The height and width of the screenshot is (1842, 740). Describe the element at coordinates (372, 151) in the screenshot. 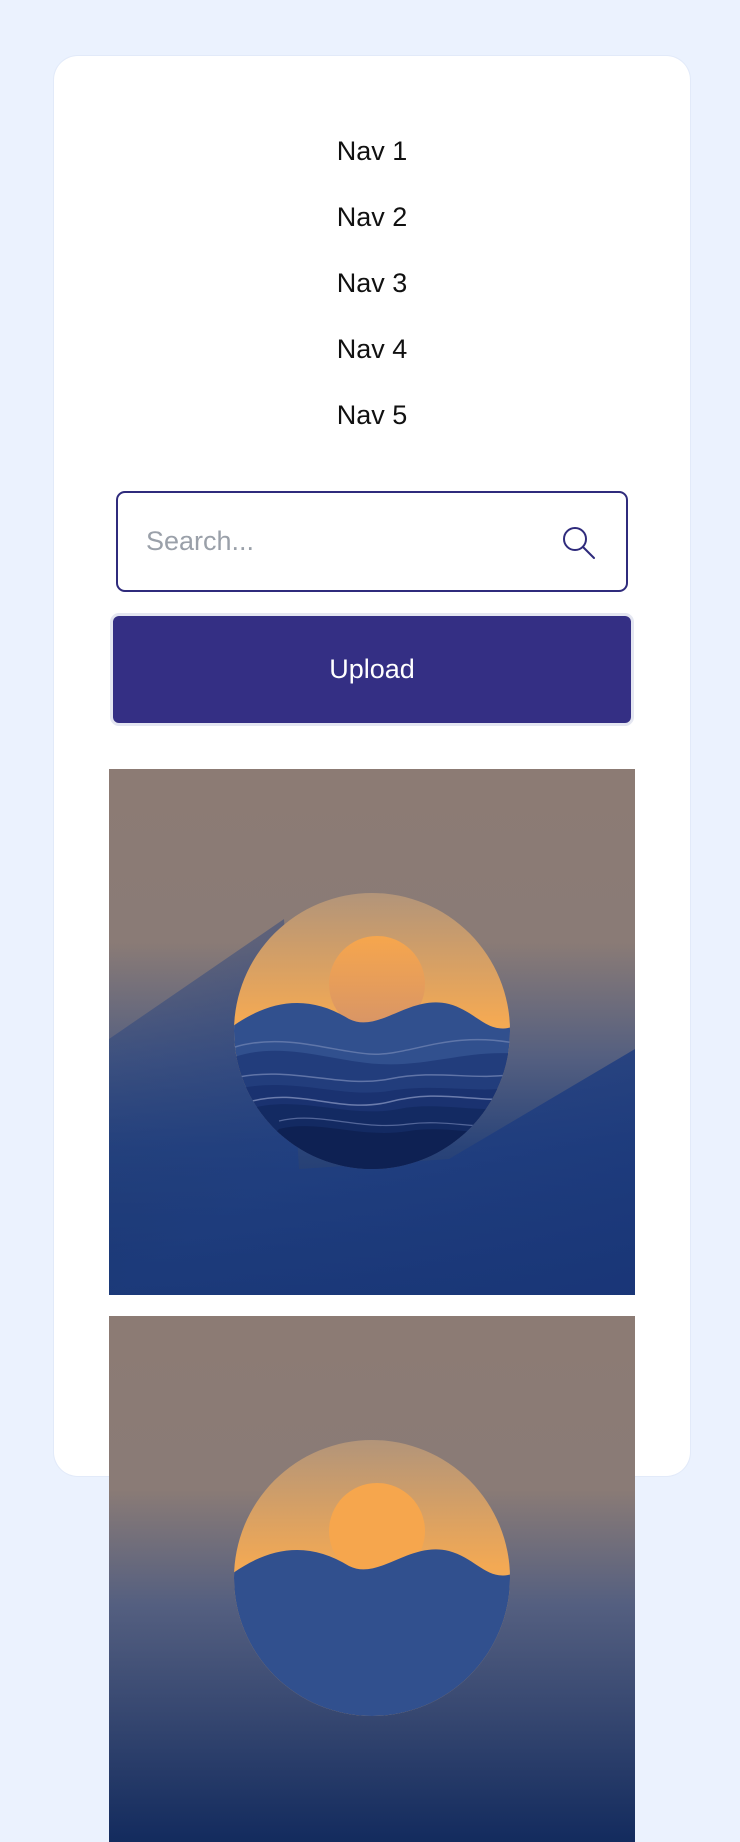

I see `nav-item-1: Nav 1` at that location.